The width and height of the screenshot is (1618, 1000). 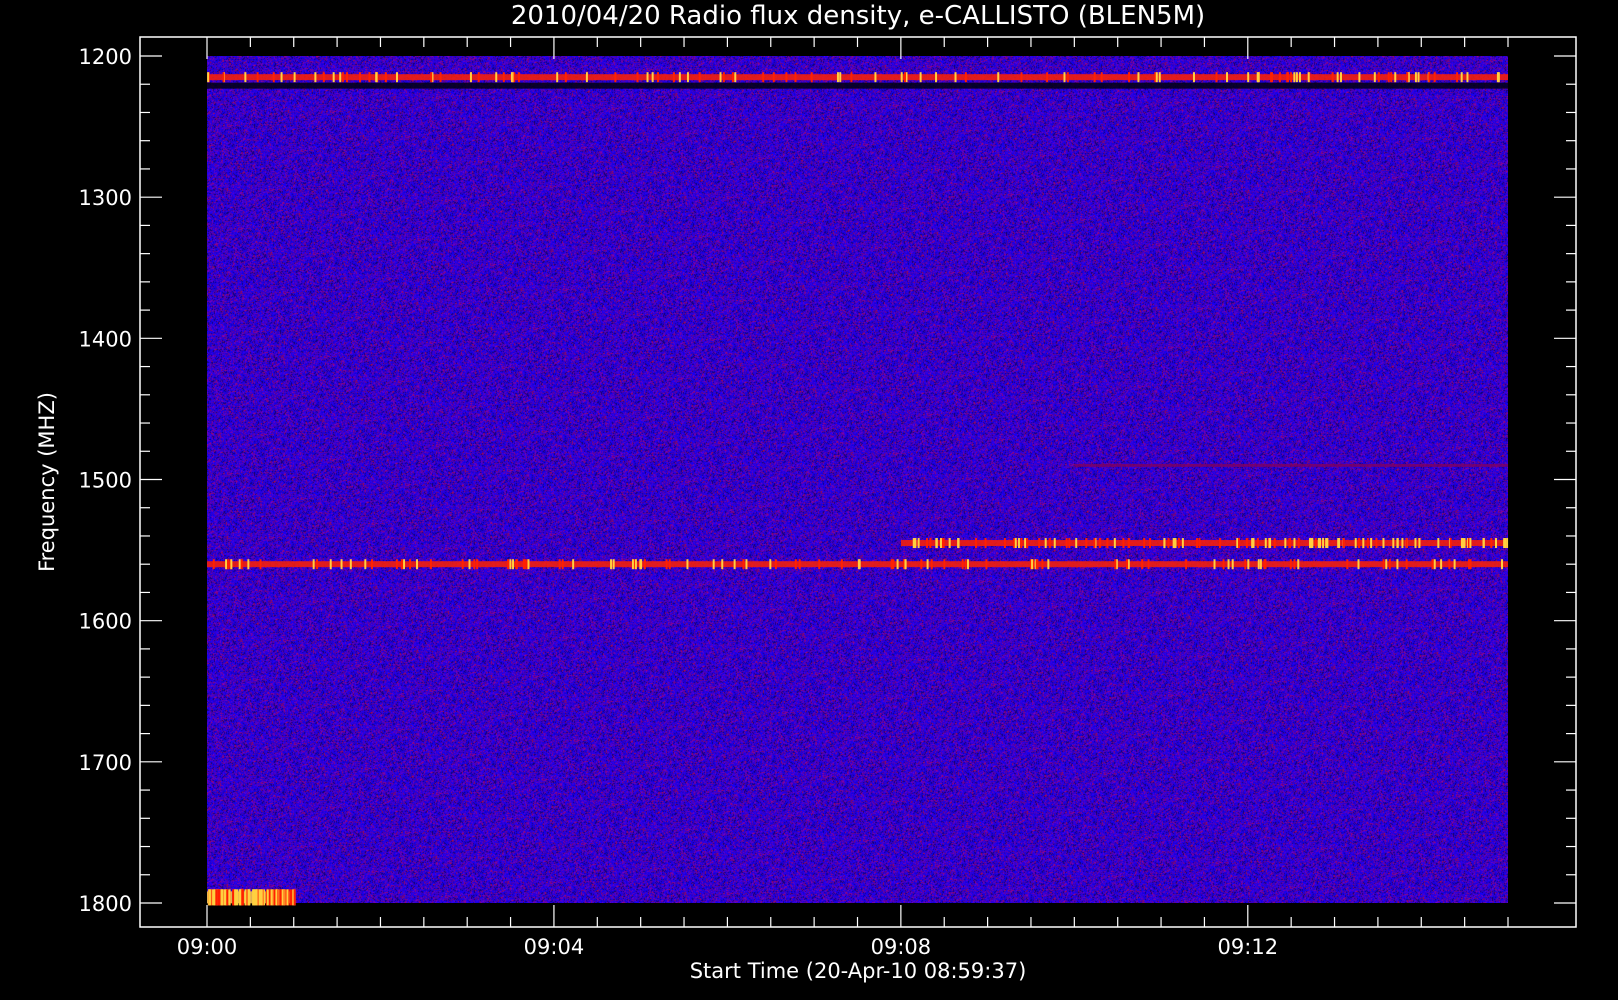 I want to click on x-tick-label: 09:00, so click(x=207, y=947).